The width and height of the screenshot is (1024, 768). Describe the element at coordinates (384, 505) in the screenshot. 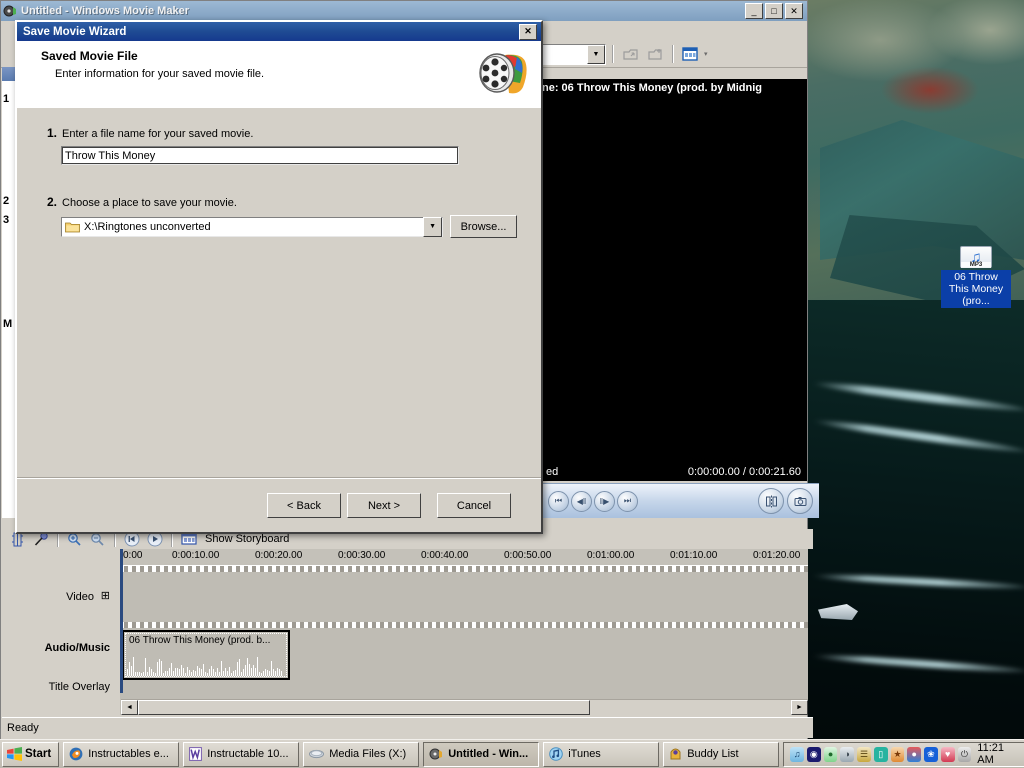

I see `next-button: Next >` at that location.